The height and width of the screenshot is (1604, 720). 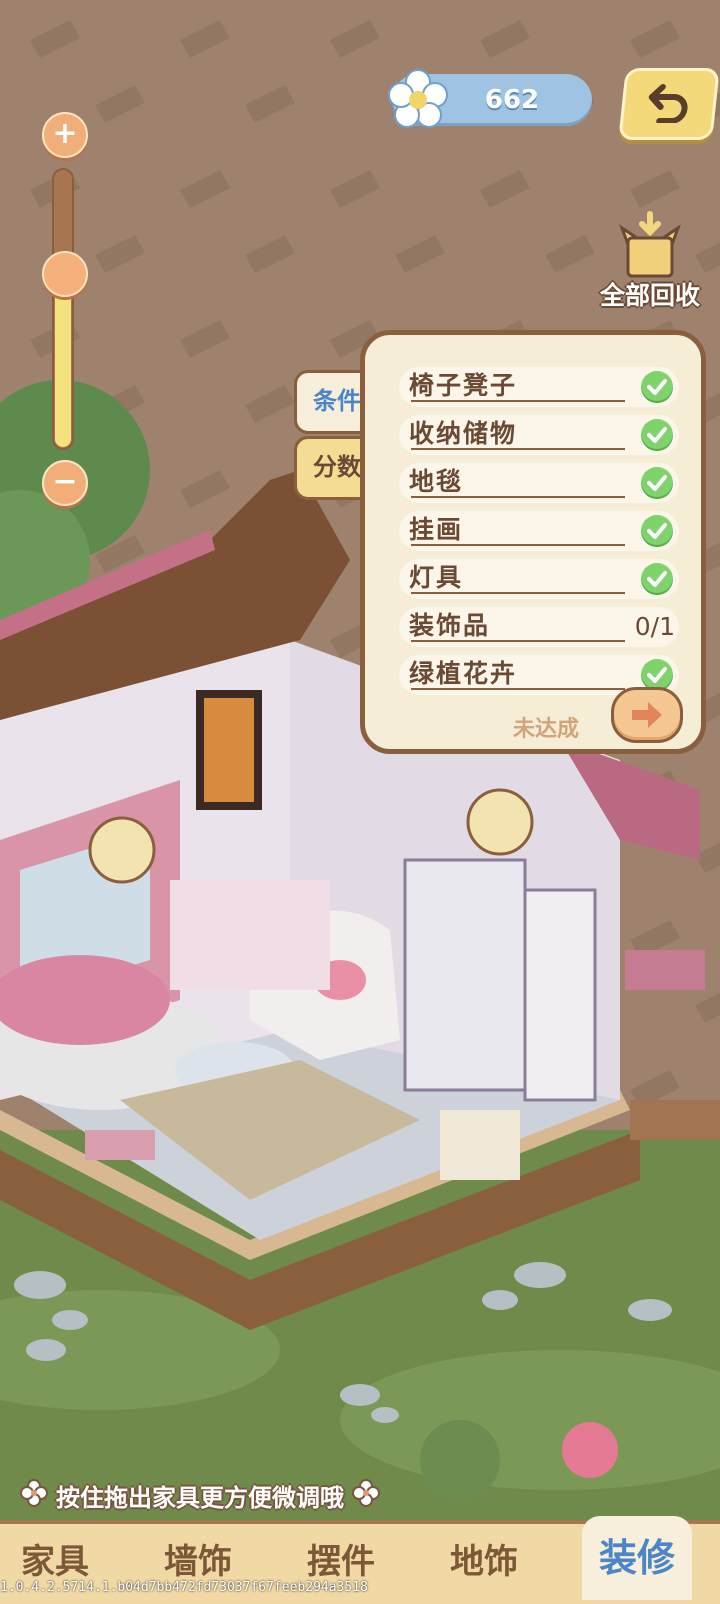 What do you see at coordinates (65, 483) in the screenshot?
I see `zoom-out-button: −` at bounding box center [65, 483].